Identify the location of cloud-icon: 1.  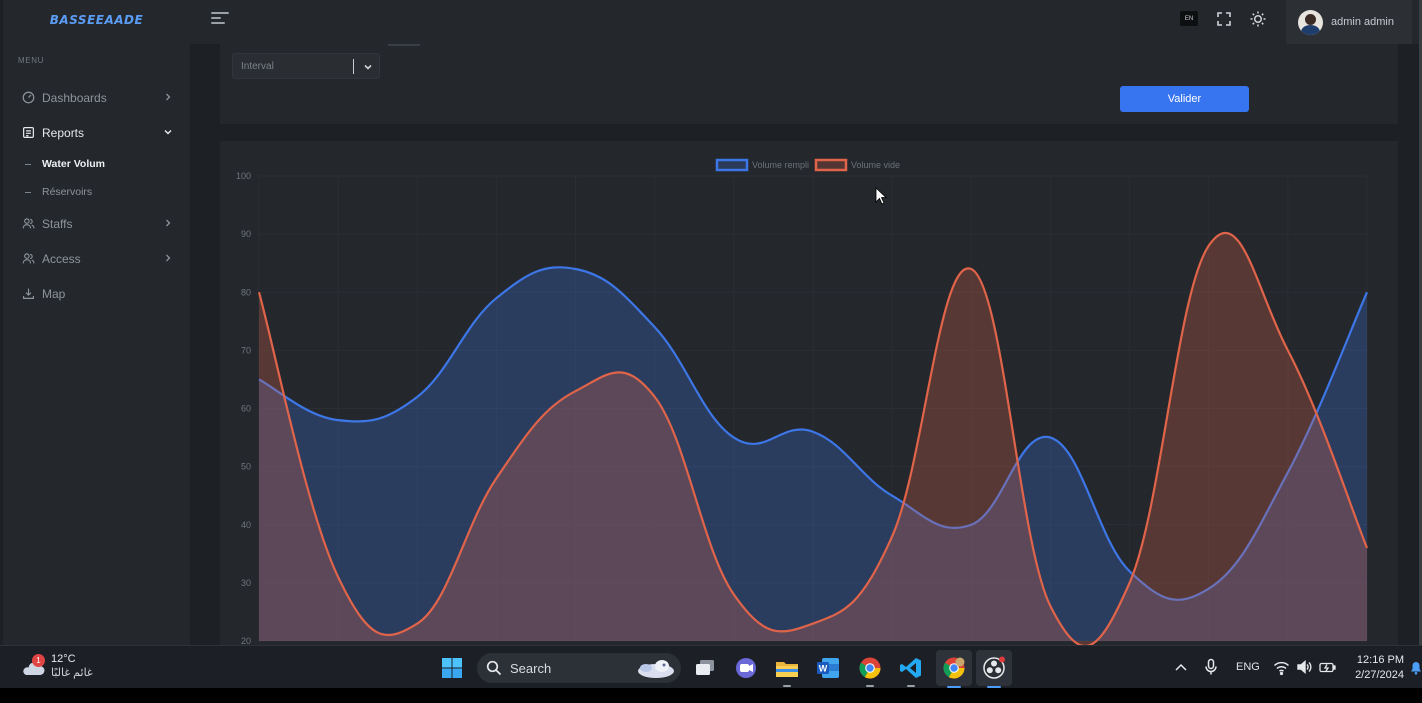
(33, 665).